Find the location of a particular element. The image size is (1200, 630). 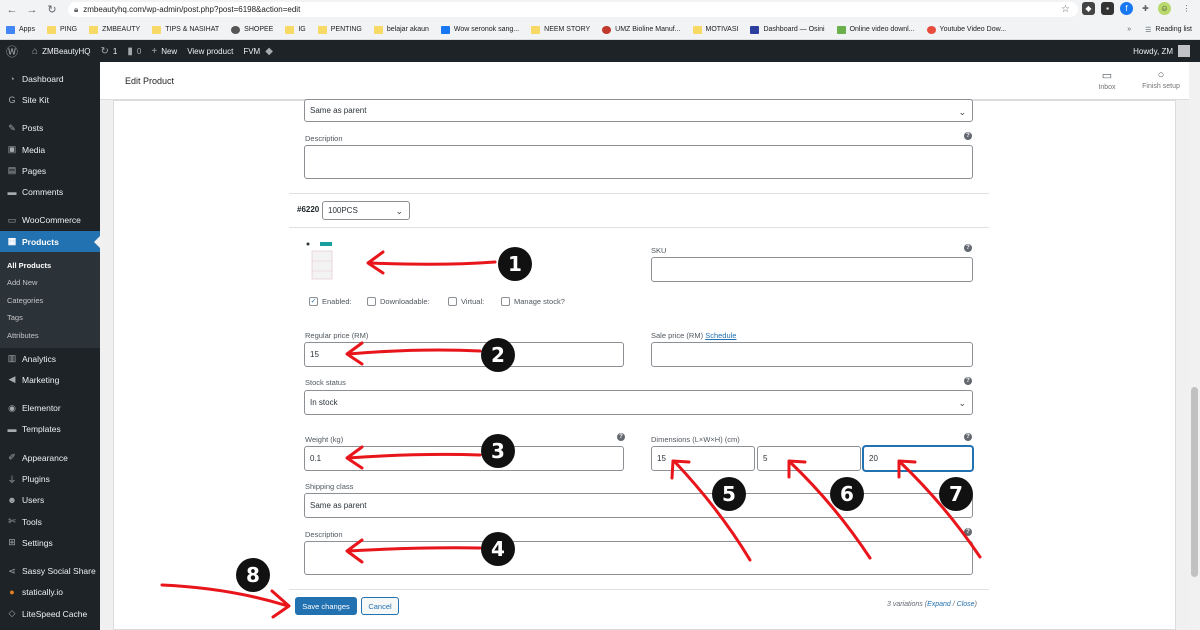

forward-icon: → is located at coordinates (32, 10).